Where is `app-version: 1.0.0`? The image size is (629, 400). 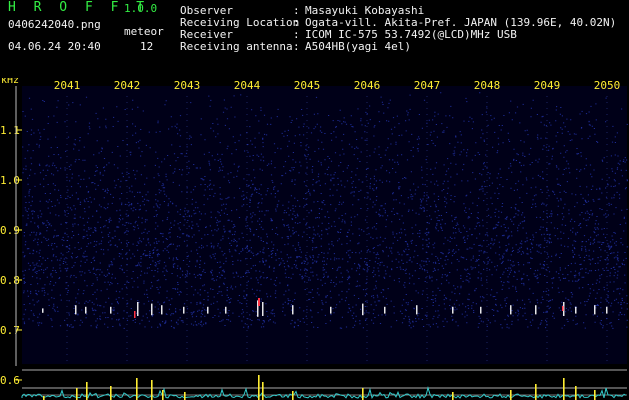
app-version: 1.0.0 is located at coordinates (141, 8).